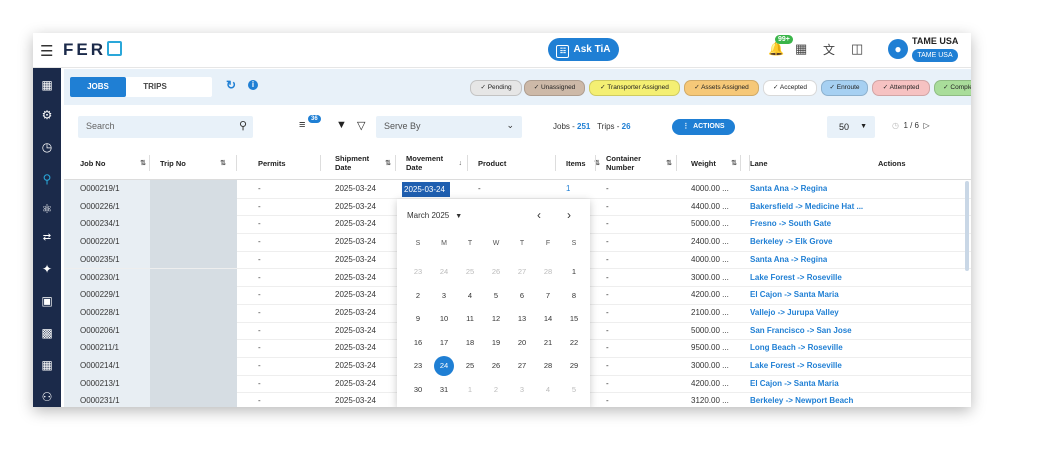 This screenshot has height=473, width=1037. What do you see at coordinates (790, 224) in the screenshot?
I see `cell-lane: Fresno -> South Gate` at bounding box center [790, 224].